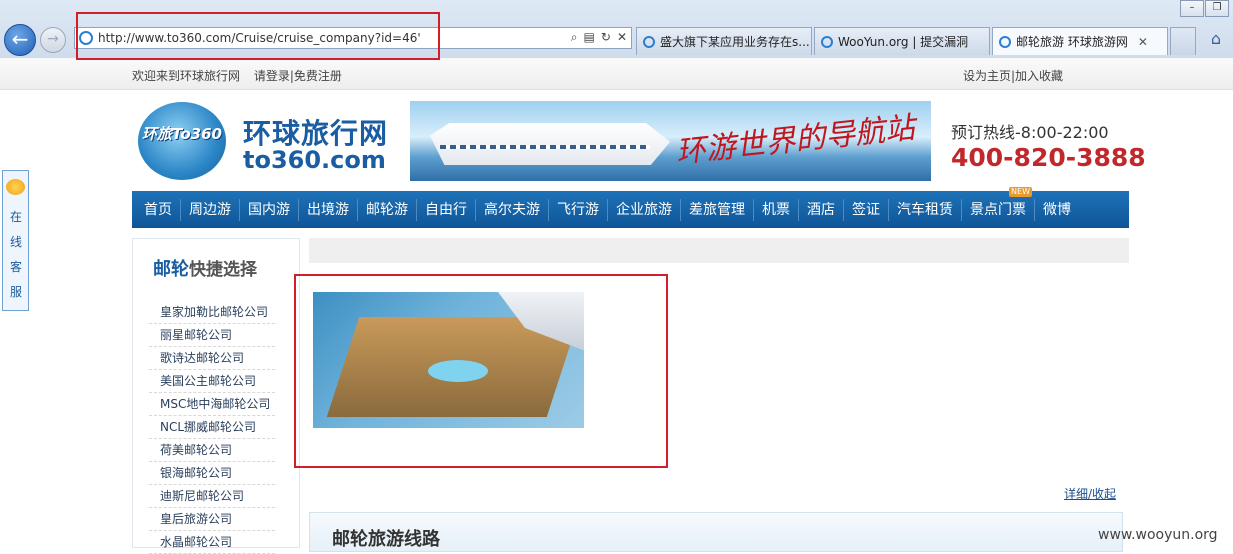  Describe the element at coordinates (212, 312) in the screenshot. I see `cruise-company-link: 皇家加勒比邮轮公司` at that location.